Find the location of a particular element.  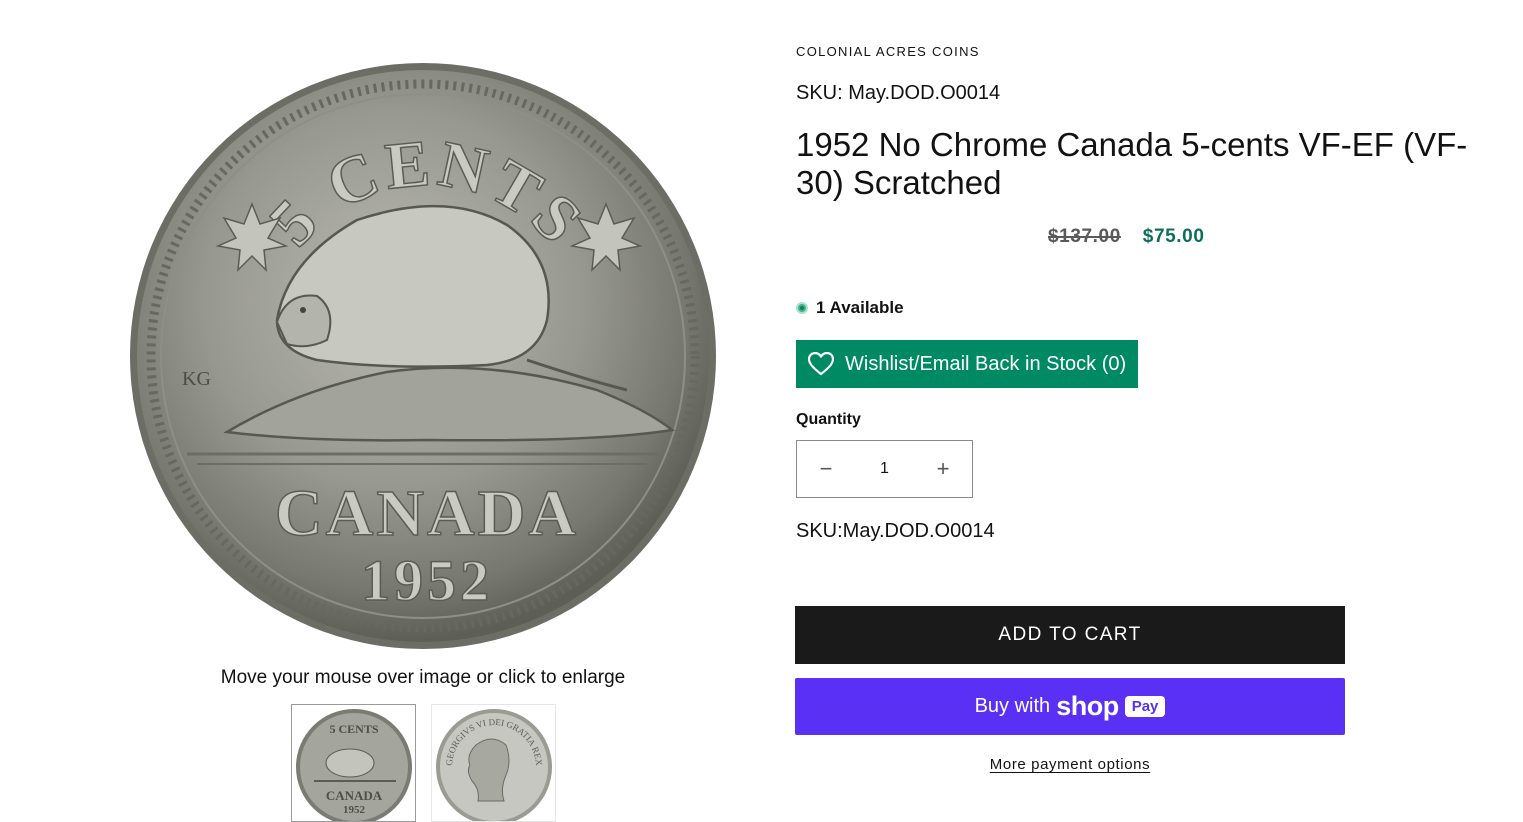

heart-outline-icon is located at coordinates (821, 364).